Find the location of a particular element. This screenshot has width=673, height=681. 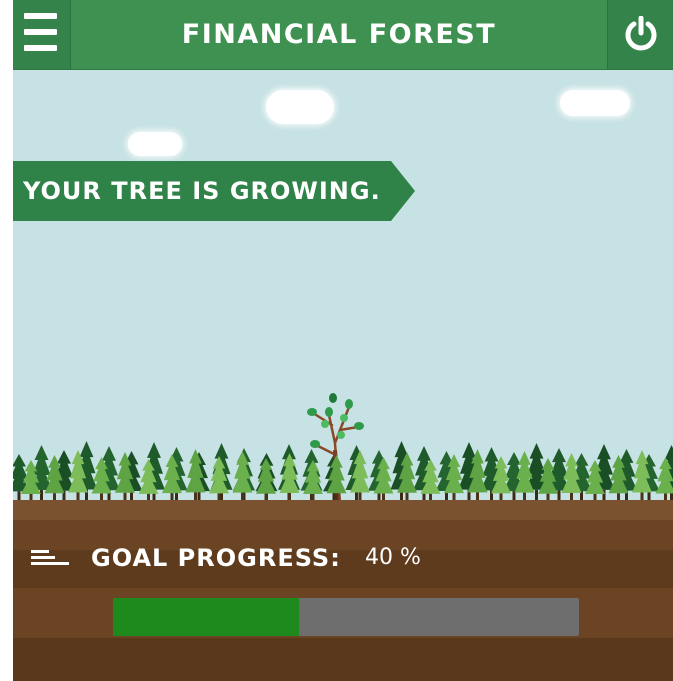

power-icon is located at coordinates (641, 33).